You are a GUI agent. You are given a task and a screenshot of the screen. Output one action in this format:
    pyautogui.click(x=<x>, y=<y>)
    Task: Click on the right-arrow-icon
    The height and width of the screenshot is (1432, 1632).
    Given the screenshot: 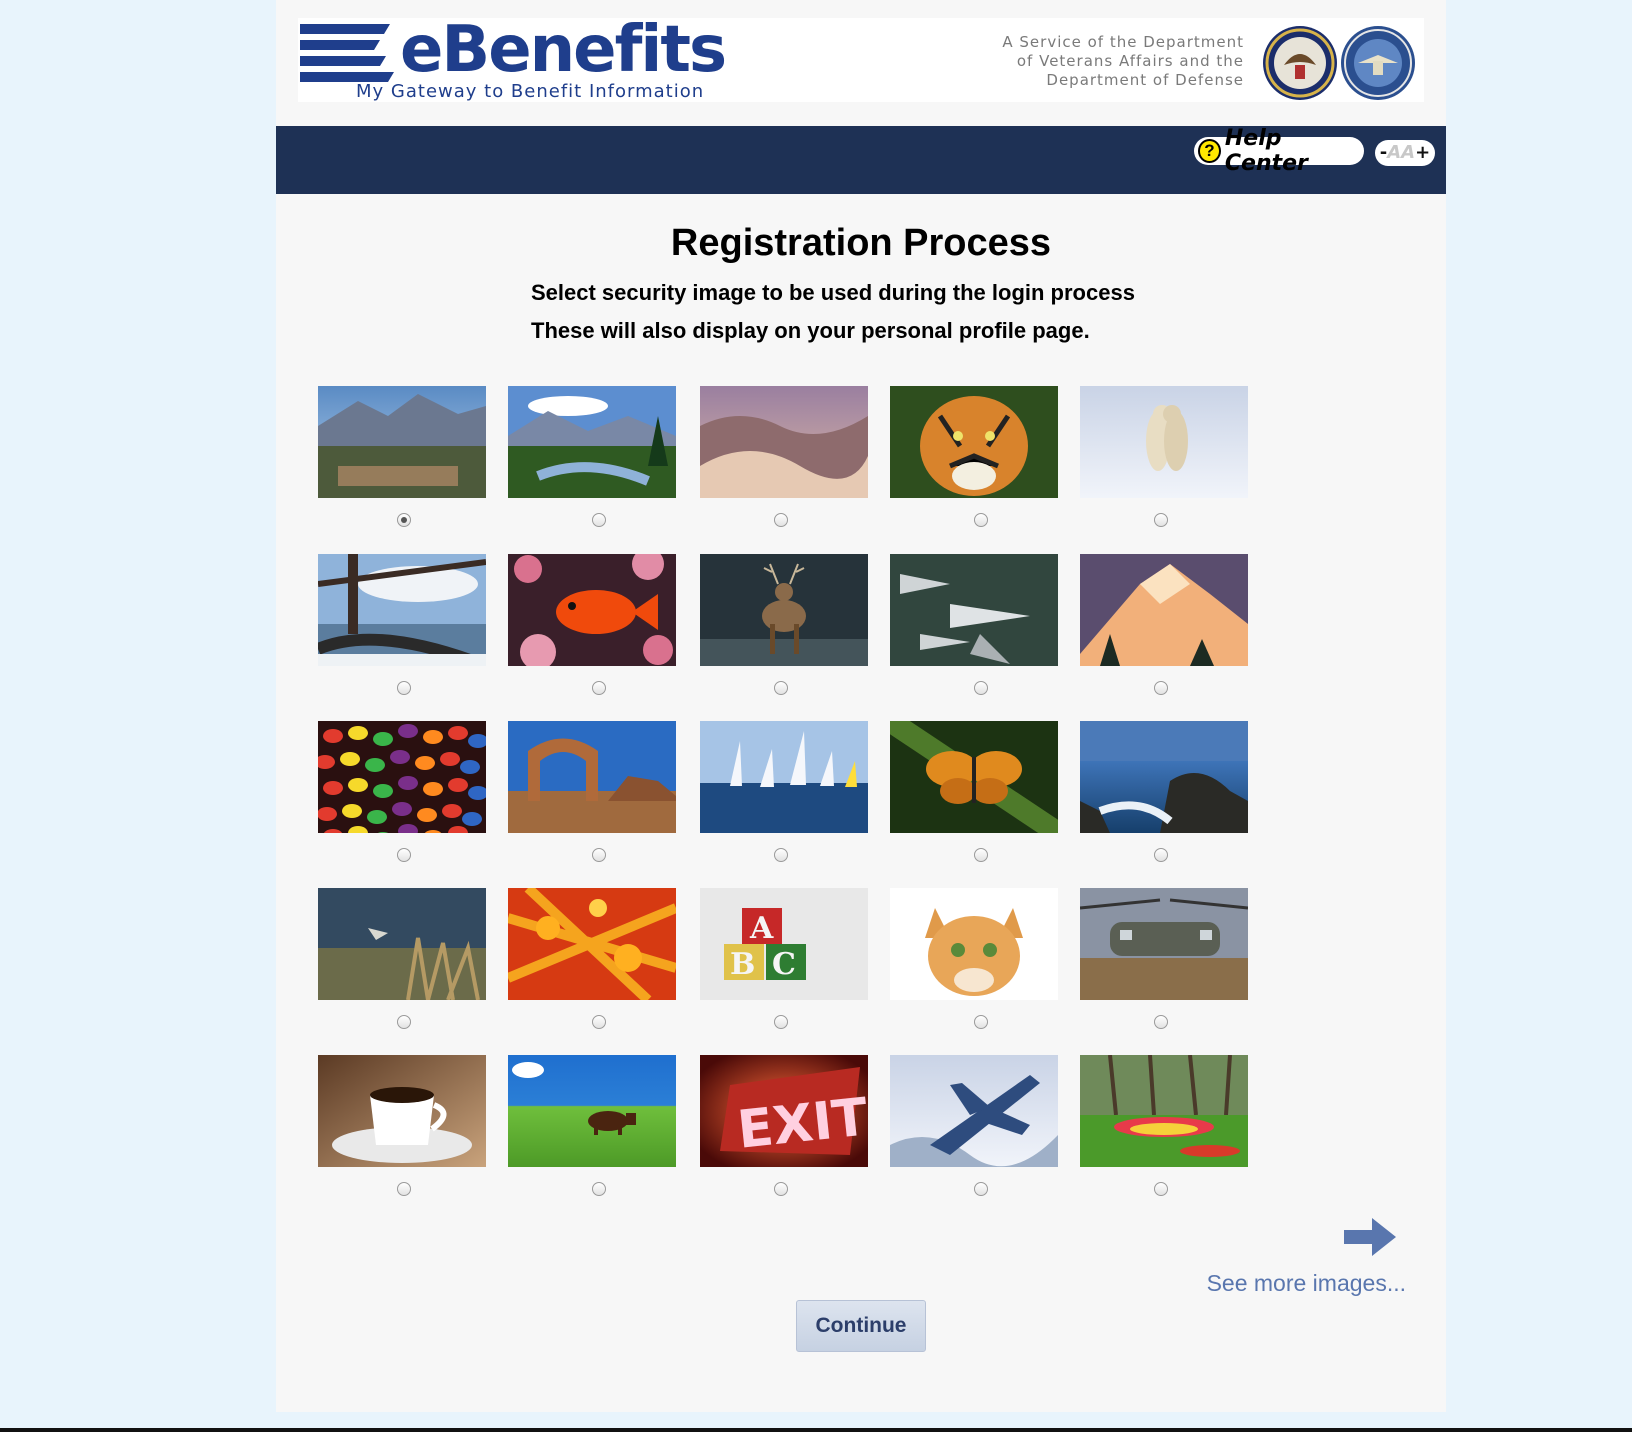 What is the action you would take?
    pyautogui.click(x=1370, y=1237)
    